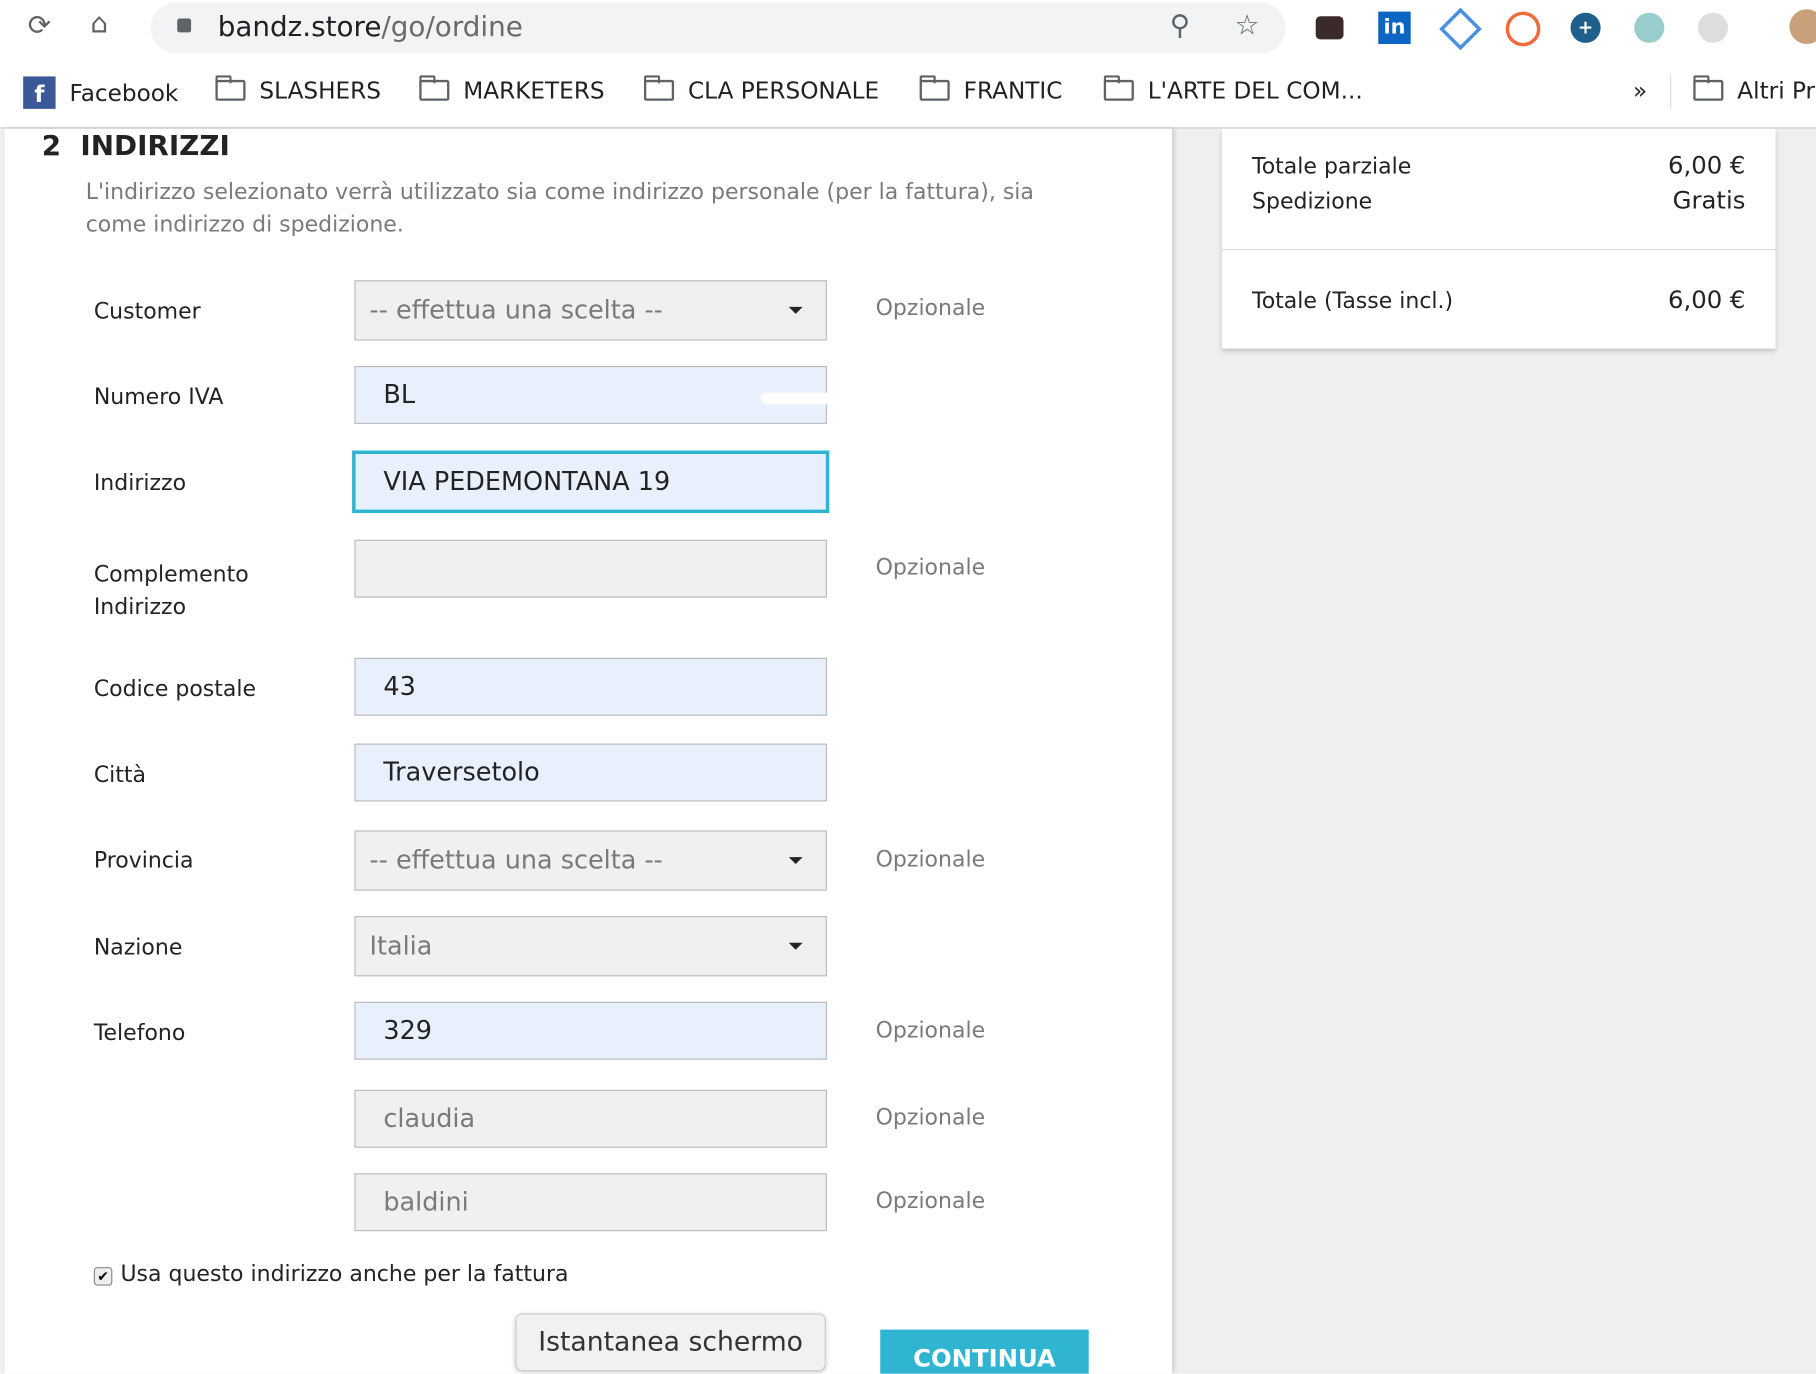  Describe the element at coordinates (103, 1276) in the screenshot. I see `use-for-invoice-checkbox: ✔` at that location.